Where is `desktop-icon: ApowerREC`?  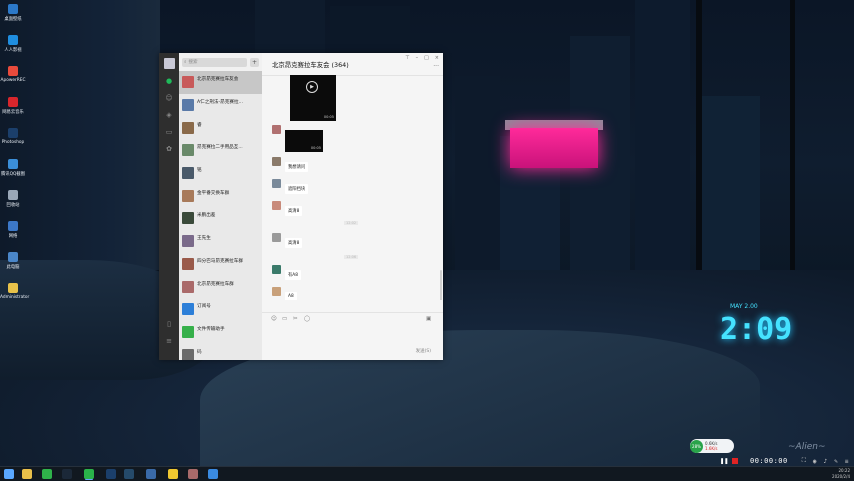
desktop-icon: ApowerREC is located at coordinates (13, 79).